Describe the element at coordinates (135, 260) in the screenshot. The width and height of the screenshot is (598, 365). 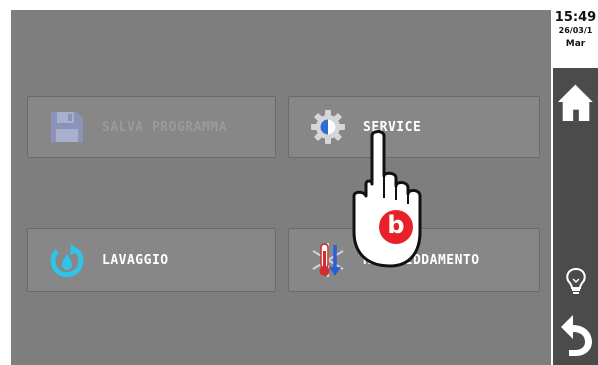
I see `wash-label: LAVAGGIO` at that location.